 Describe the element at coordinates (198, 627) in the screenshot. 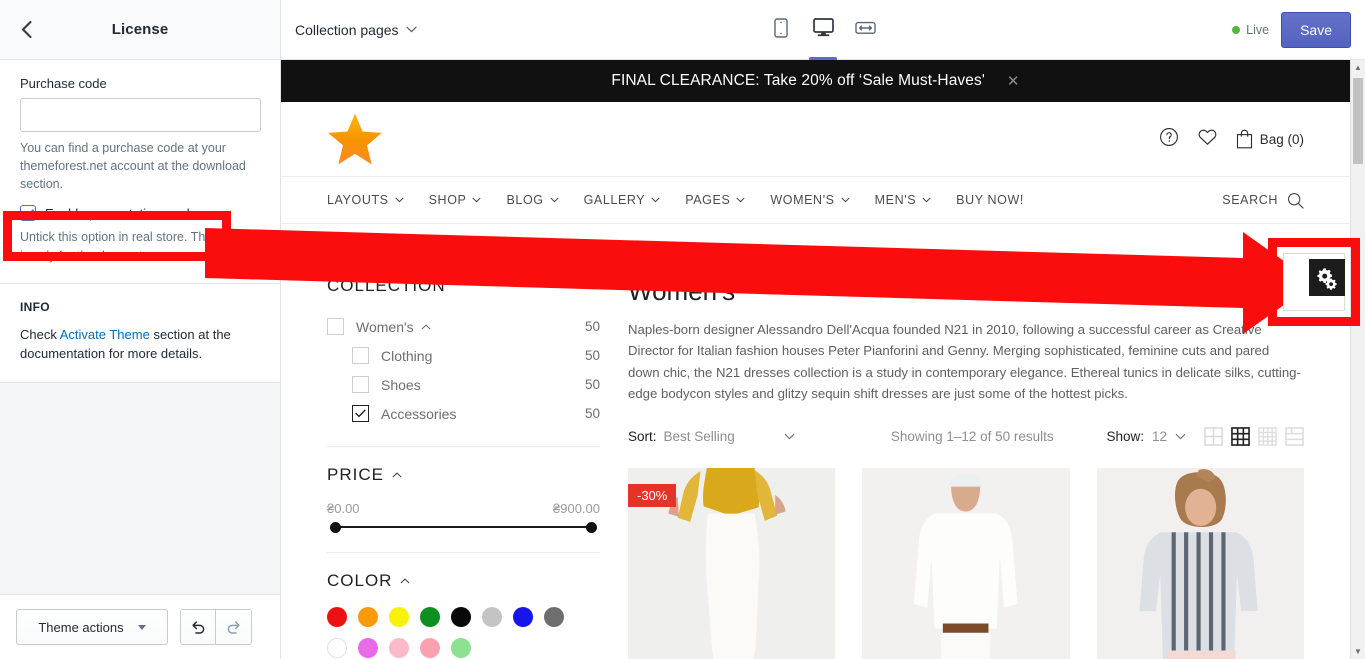

I see `undo-button` at that location.